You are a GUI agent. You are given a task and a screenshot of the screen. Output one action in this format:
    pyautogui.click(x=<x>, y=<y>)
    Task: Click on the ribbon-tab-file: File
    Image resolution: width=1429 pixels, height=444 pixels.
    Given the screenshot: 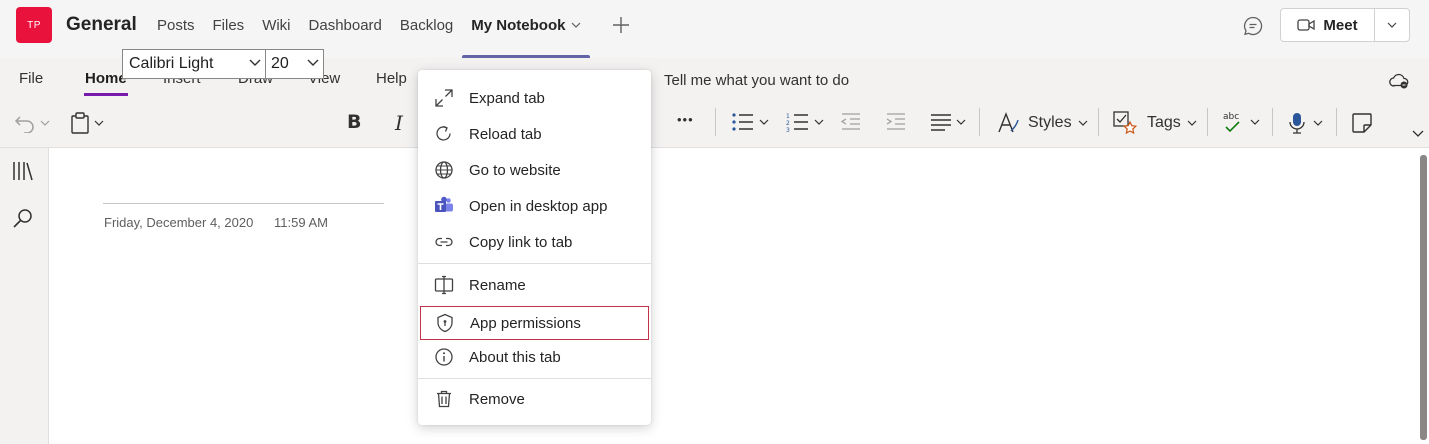 What is the action you would take?
    pyautogui.click(x=31, y=78)
    